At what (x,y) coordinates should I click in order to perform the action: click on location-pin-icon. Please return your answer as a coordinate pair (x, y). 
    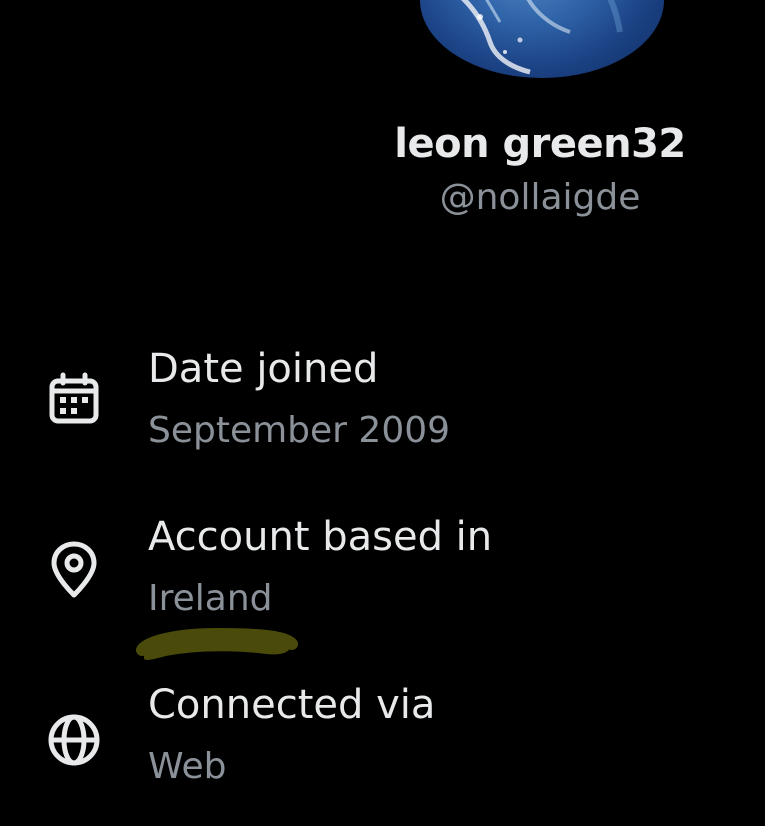
    Looking at the image, I should click on (74, 570).